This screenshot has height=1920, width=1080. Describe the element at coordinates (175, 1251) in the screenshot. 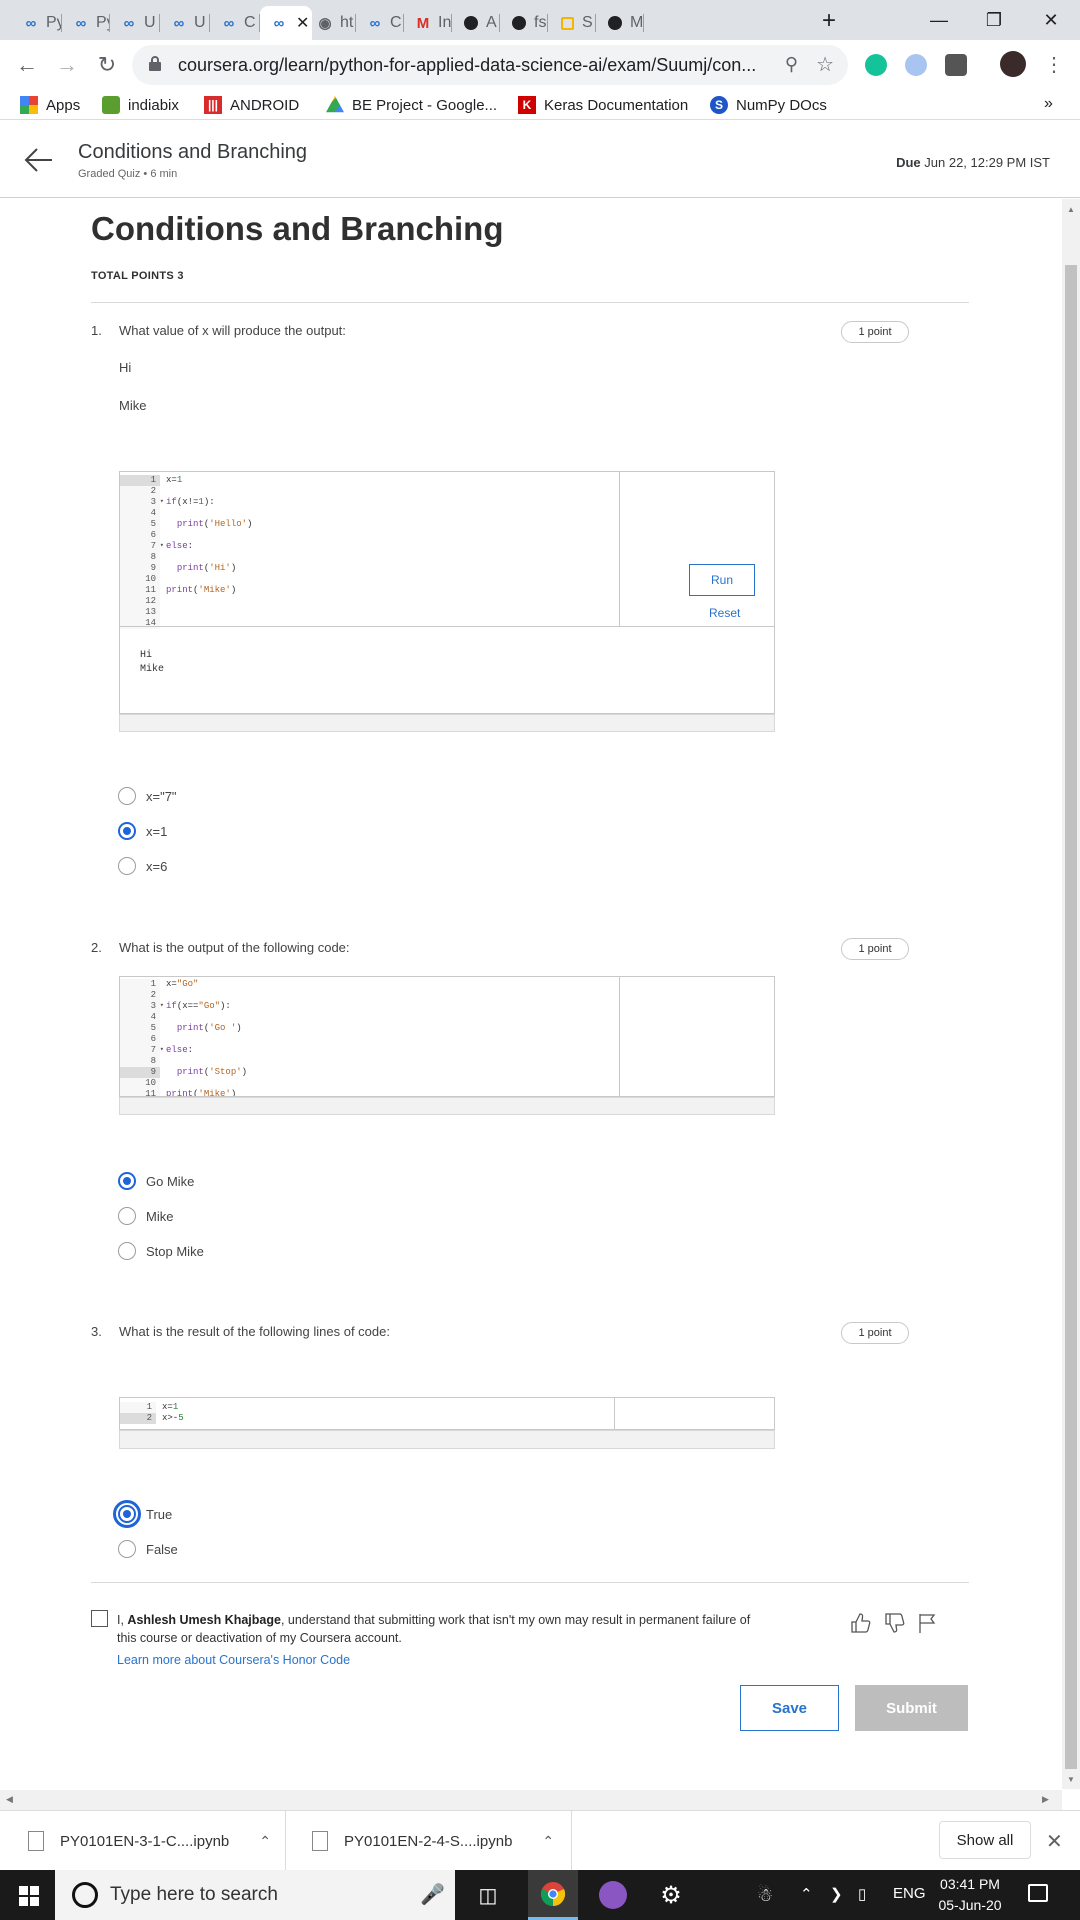

I see `answer-label: Stop Mike` at that location.